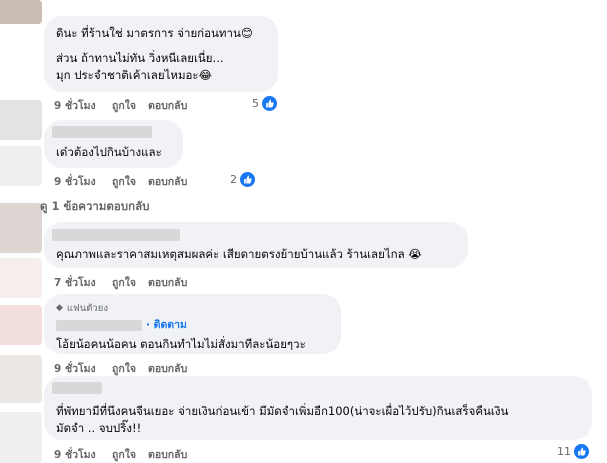 The width and height of the screenshot is (607, 463). I want to click on top-fan-badge: แฟนตัวยง, so click(87, 308).